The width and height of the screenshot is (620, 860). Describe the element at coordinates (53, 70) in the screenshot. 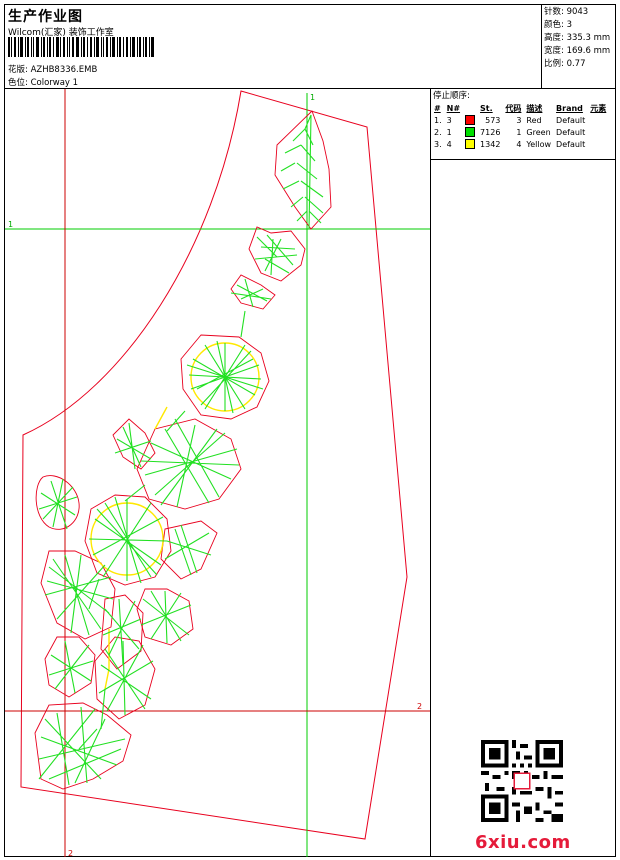

I see `design-file: 花版: AZHB8336.EMB` at that location.